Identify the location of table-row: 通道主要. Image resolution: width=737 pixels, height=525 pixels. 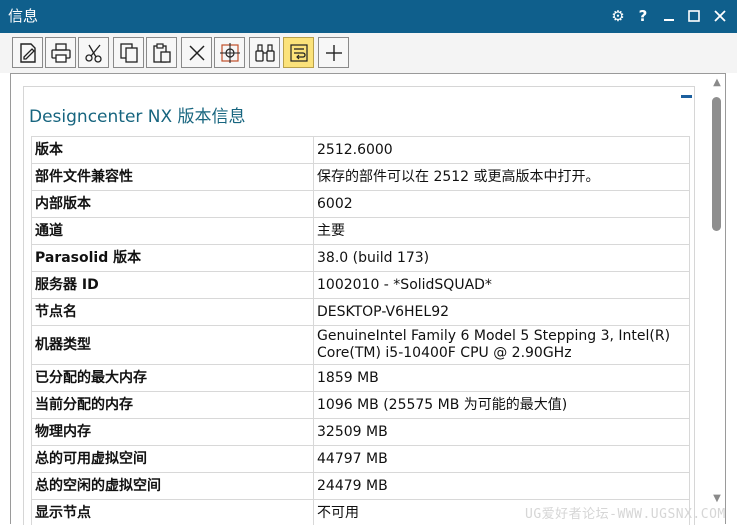
(361, 231).